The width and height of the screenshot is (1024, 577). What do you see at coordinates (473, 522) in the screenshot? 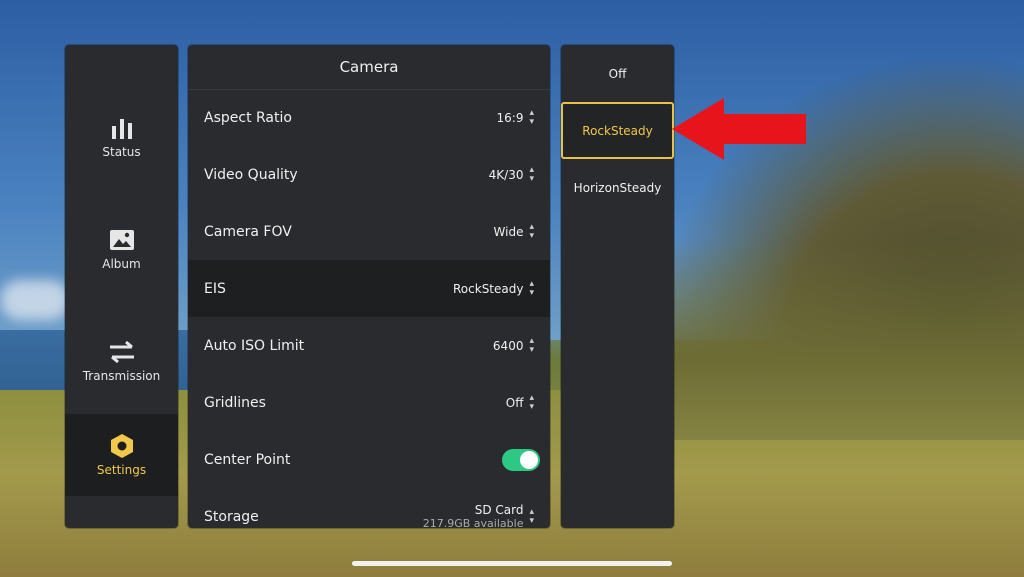
I see `storage-available: 217.9GB available` at bounding box center [473, 522].